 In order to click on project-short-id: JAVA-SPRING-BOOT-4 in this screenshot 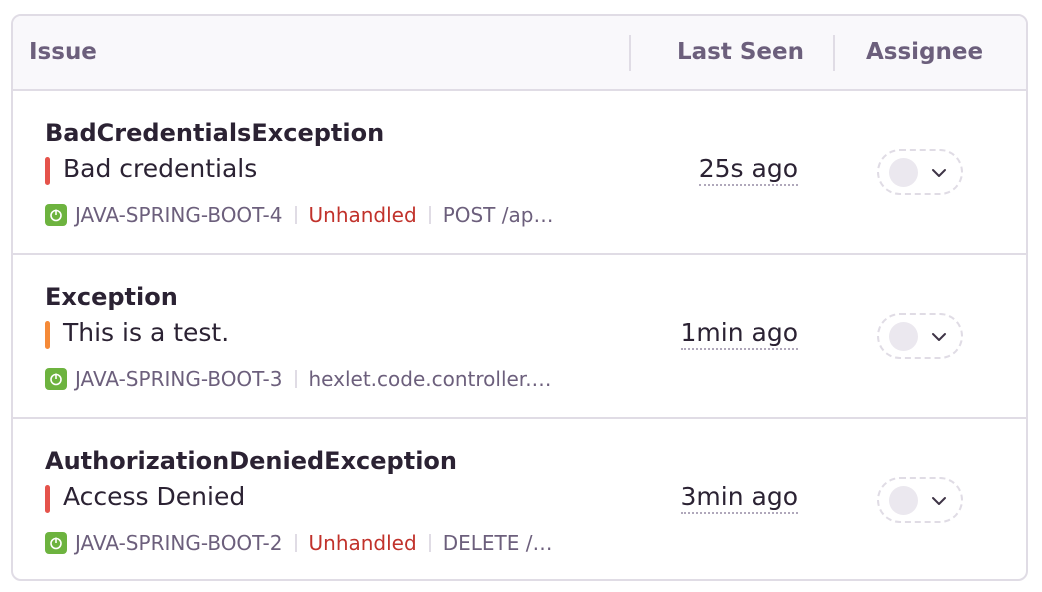, I will do `click(179, 215)`.